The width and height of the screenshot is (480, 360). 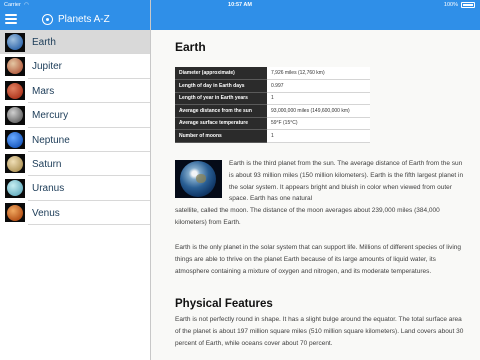 What do you see at coordinates (75, 164) in the screenshot?
I see `planet-list-item: Saturn` at bounding box center [75, 164].